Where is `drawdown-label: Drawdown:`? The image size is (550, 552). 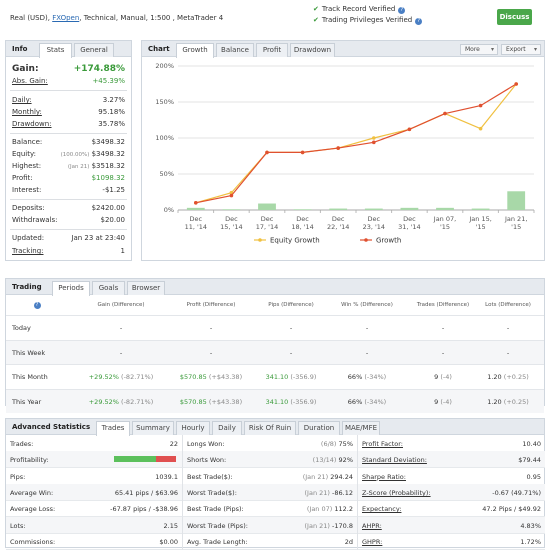 drawdown-label: Drawdown: is located at coordinates (32, 124).